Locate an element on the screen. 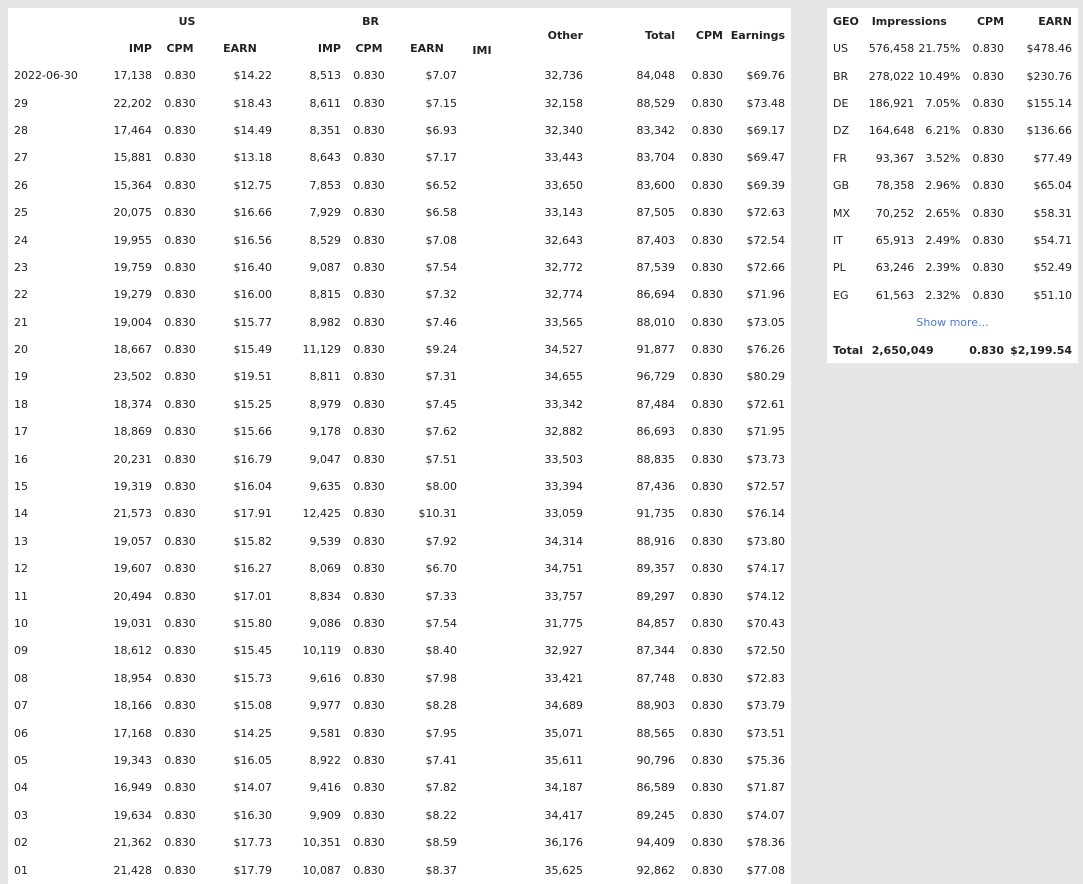  other-cell: 35,625 is located at coordinates (564, 870).